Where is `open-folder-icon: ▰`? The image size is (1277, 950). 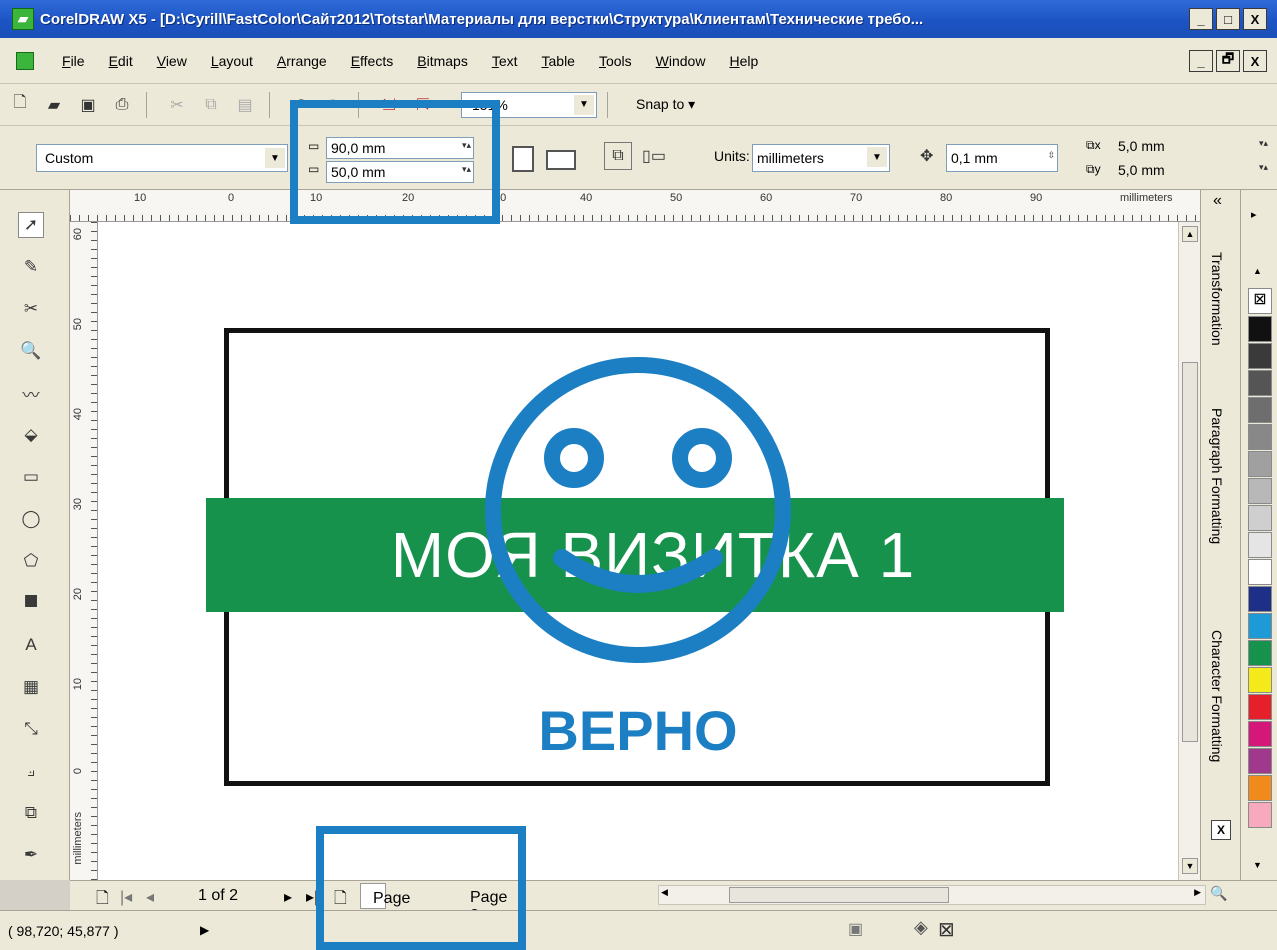
open-folder-icon: ▰ is located at coordinates (54, 105).